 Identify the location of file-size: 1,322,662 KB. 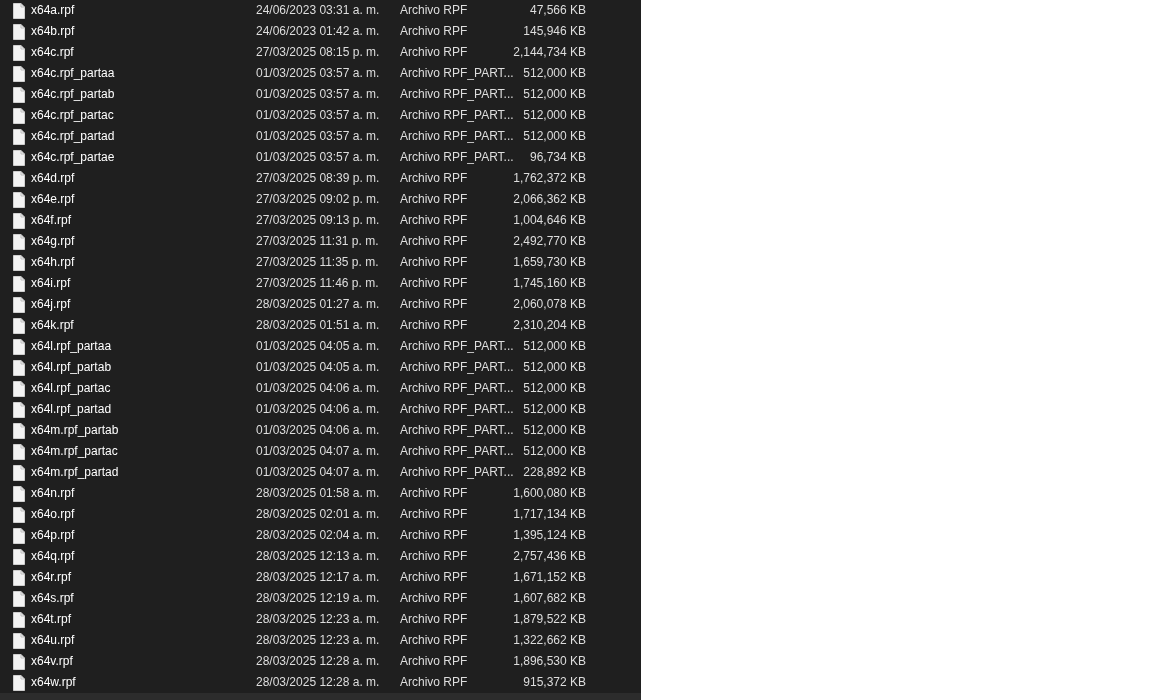
(549, 640).